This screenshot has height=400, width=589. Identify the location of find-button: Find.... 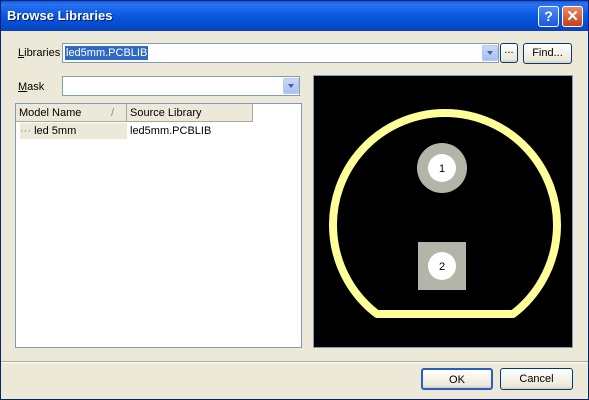
(547, 53).